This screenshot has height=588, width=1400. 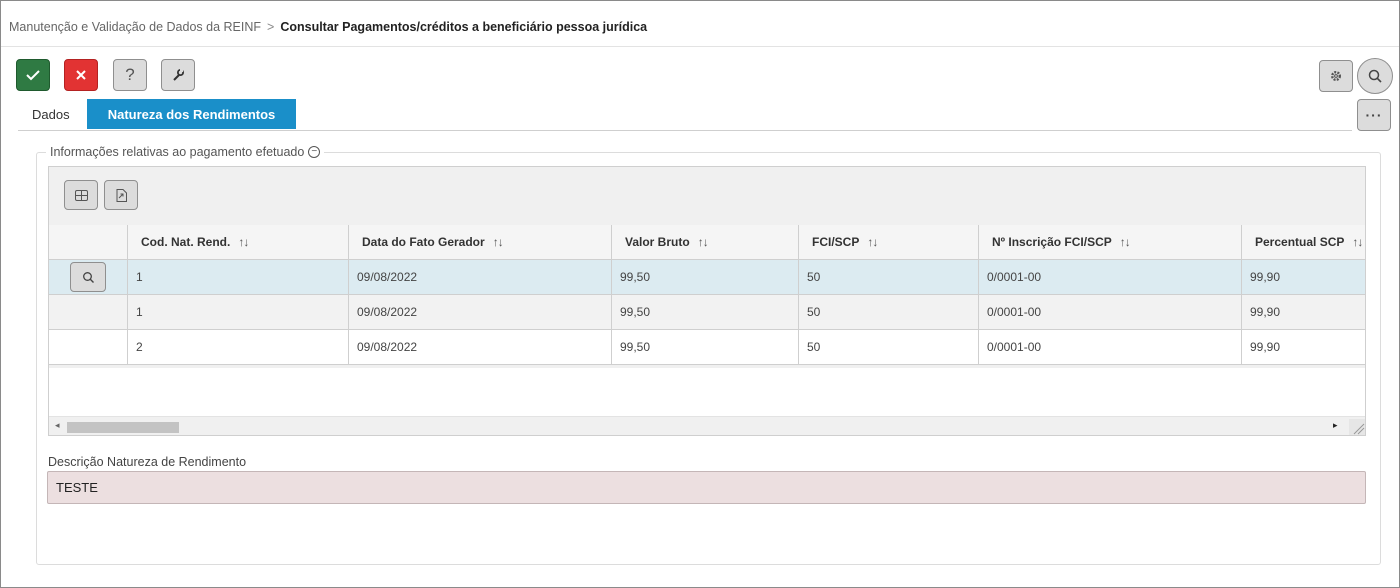 I want to click on resize-grip, so click(x=1357, y=427).